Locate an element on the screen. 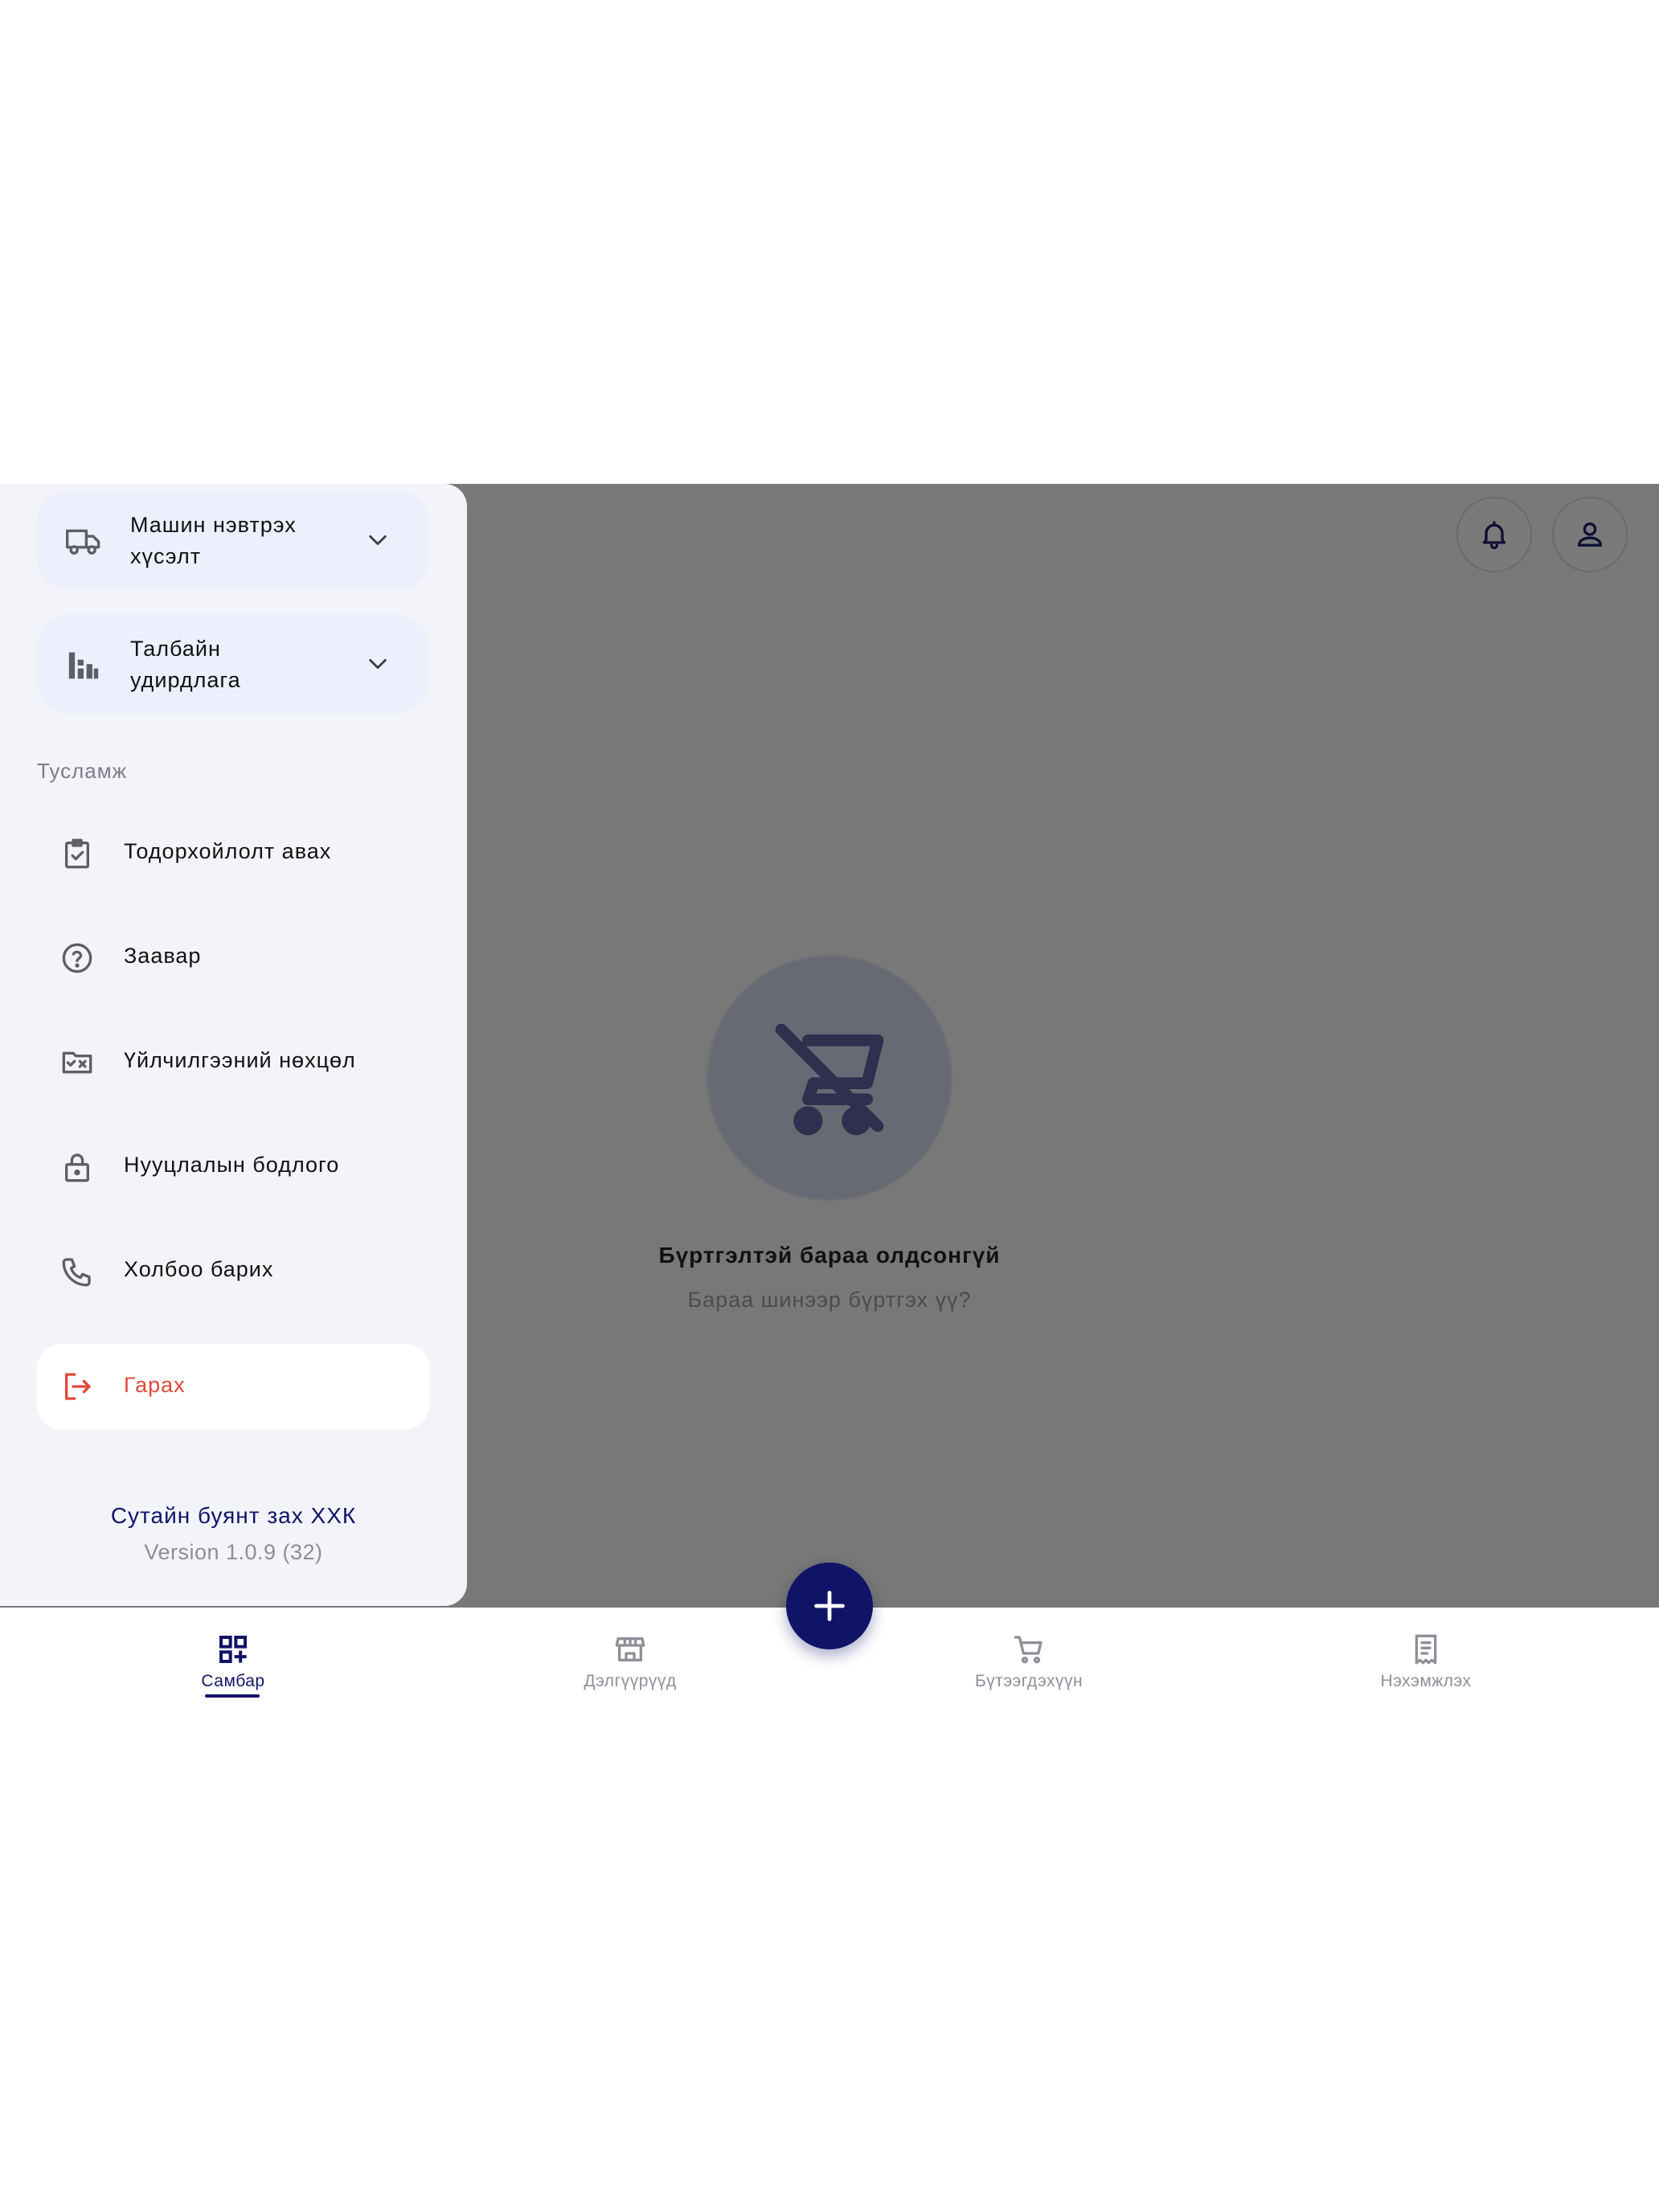 The height and width of the screenshot is (2212, 1659). drawer-group-label: Машин нэвтрэх is located at coordinates (213, 525).